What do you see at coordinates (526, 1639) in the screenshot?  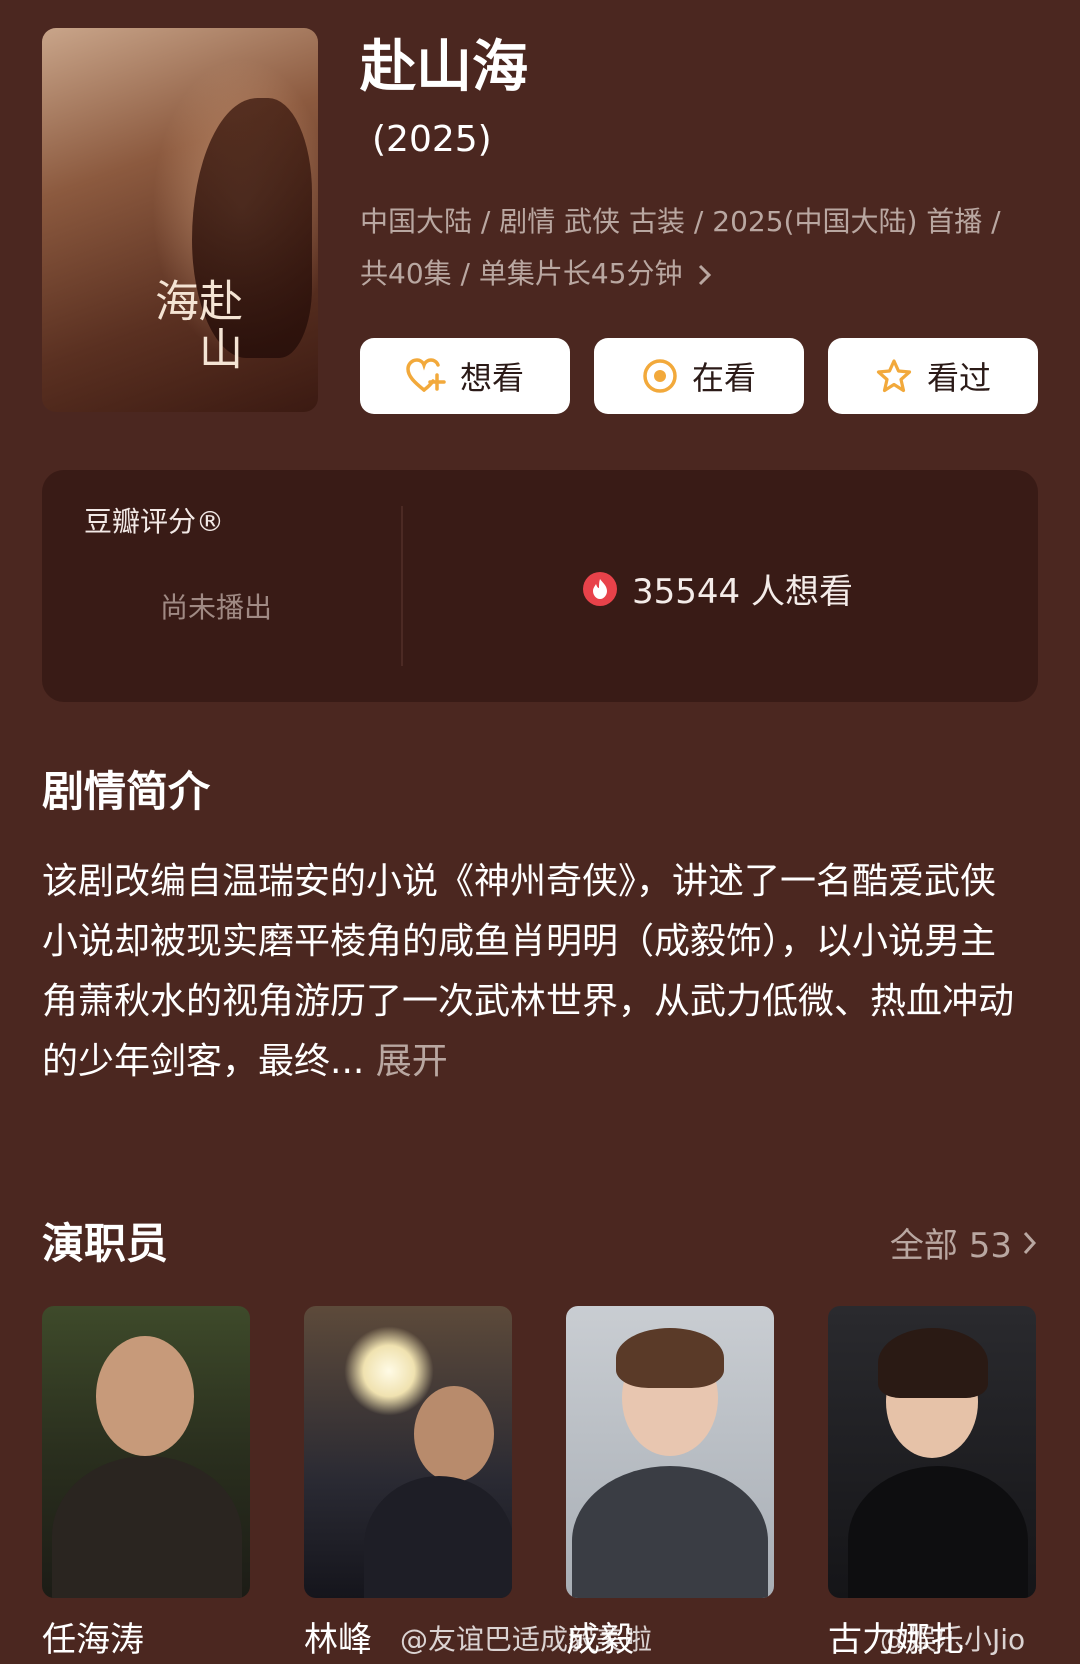 I see `watermark-left: @友谊巴适成毅美啦` at bounding box center [526, 1639].